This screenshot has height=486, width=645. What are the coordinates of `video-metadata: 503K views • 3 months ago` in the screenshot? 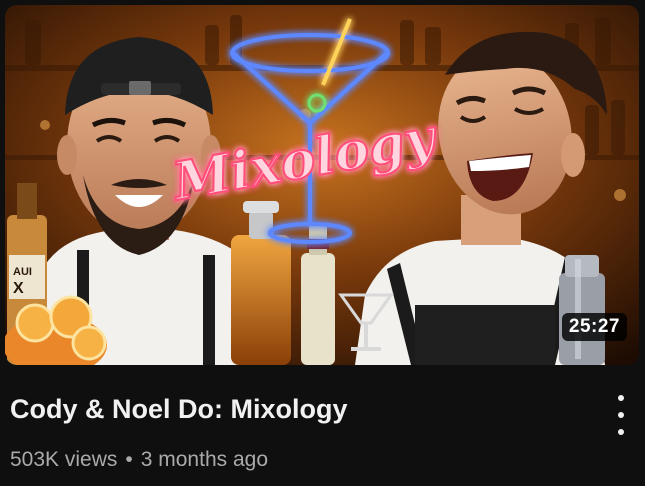 It's located at (139, 460).